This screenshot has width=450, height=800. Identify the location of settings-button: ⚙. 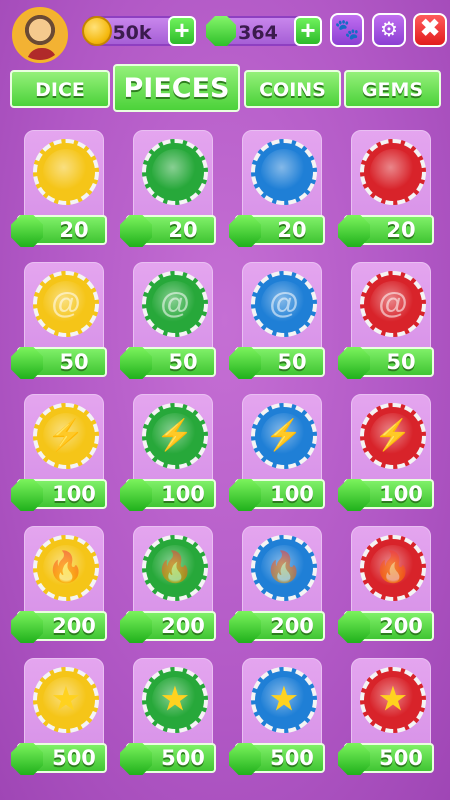
(389, 30).